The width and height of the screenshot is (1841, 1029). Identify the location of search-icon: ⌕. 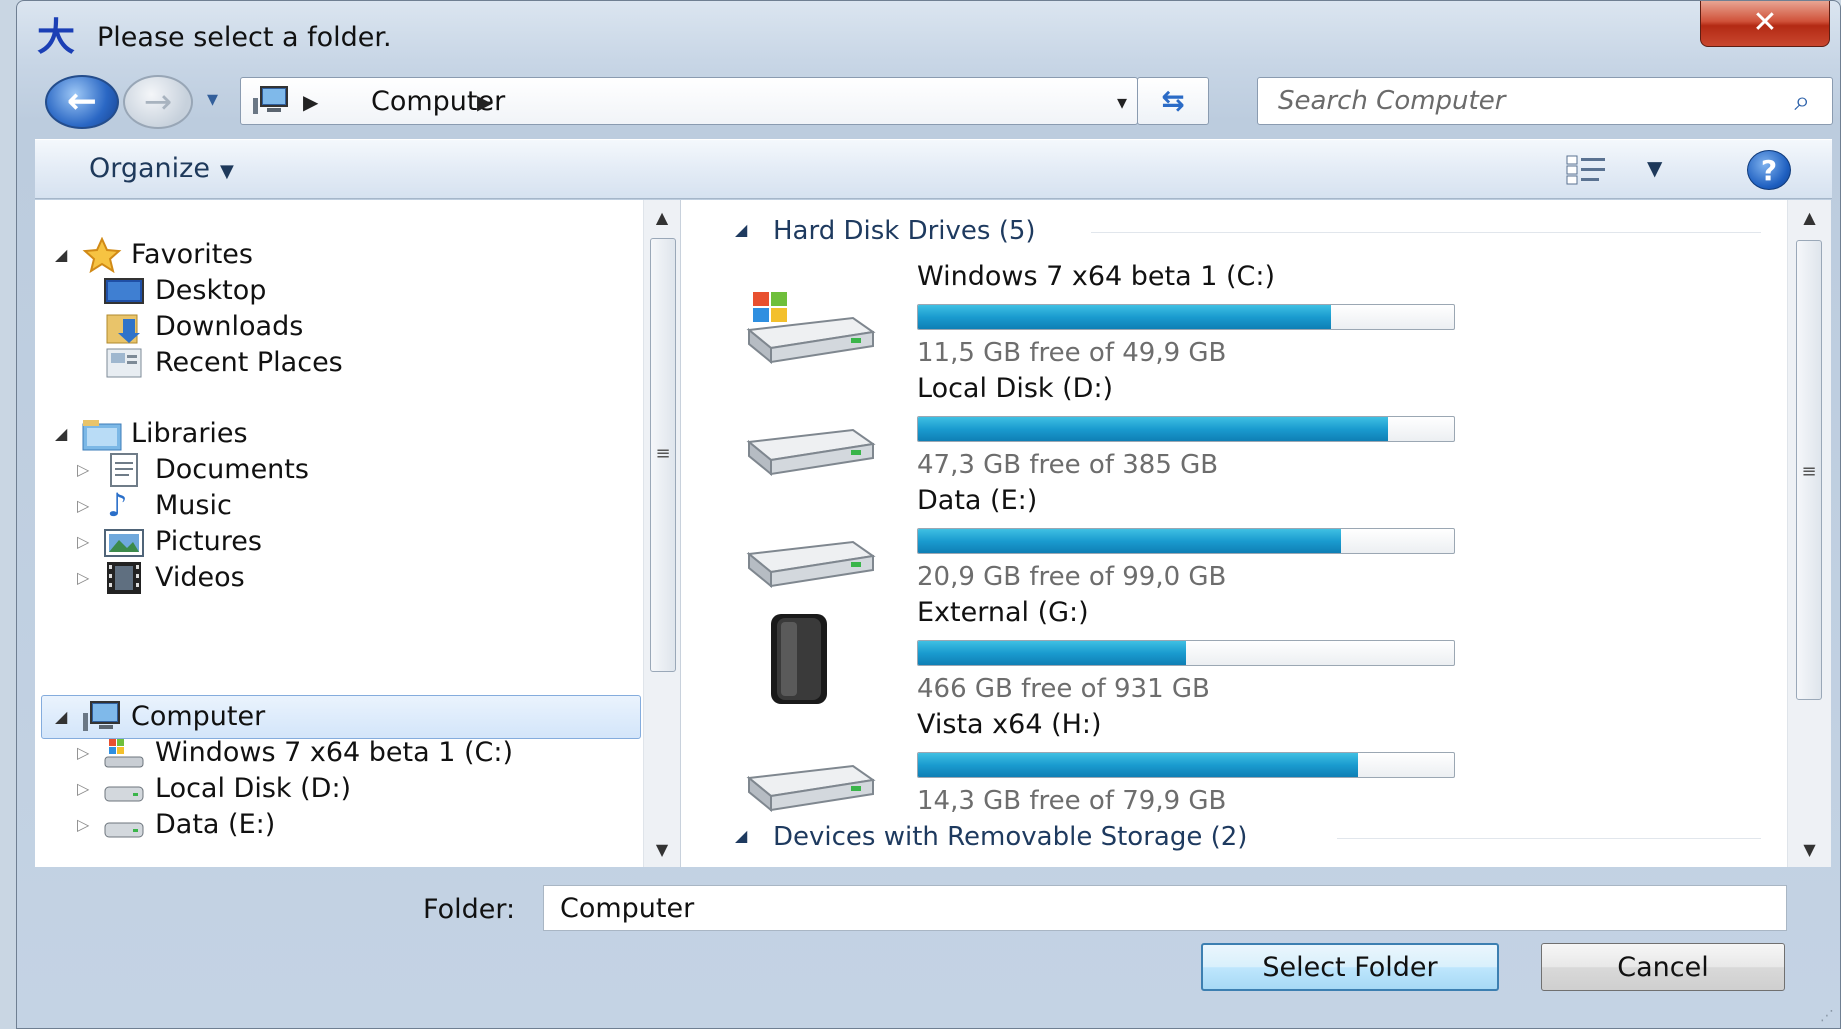
(1802, 101).